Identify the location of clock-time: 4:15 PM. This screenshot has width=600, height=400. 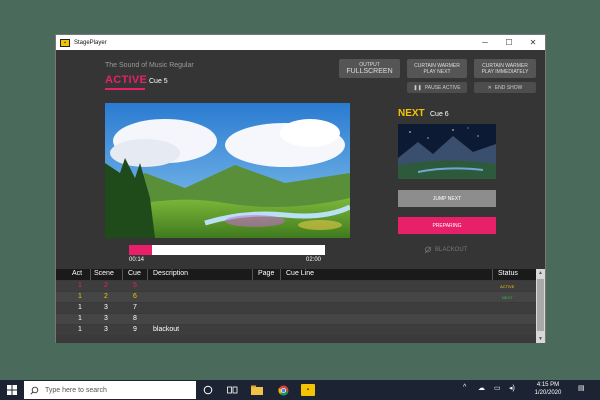
(548, 385).